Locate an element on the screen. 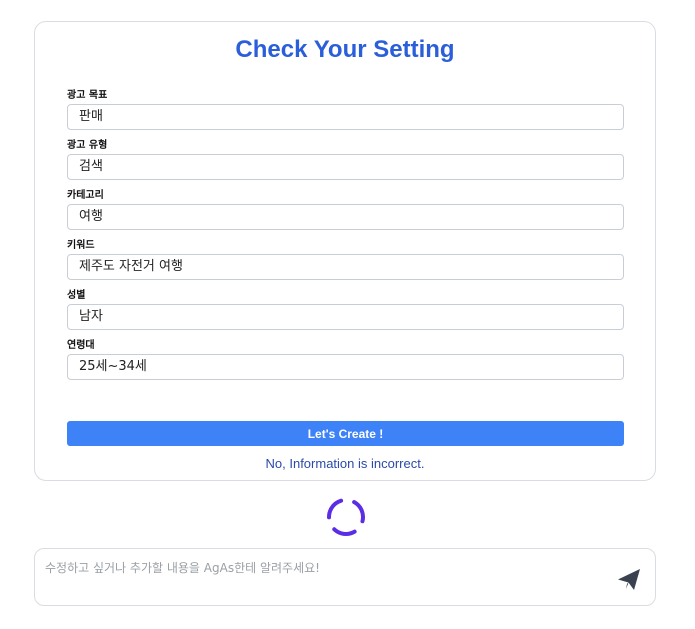  create-button: Let's Create ! is located at coordinates (345, 433).